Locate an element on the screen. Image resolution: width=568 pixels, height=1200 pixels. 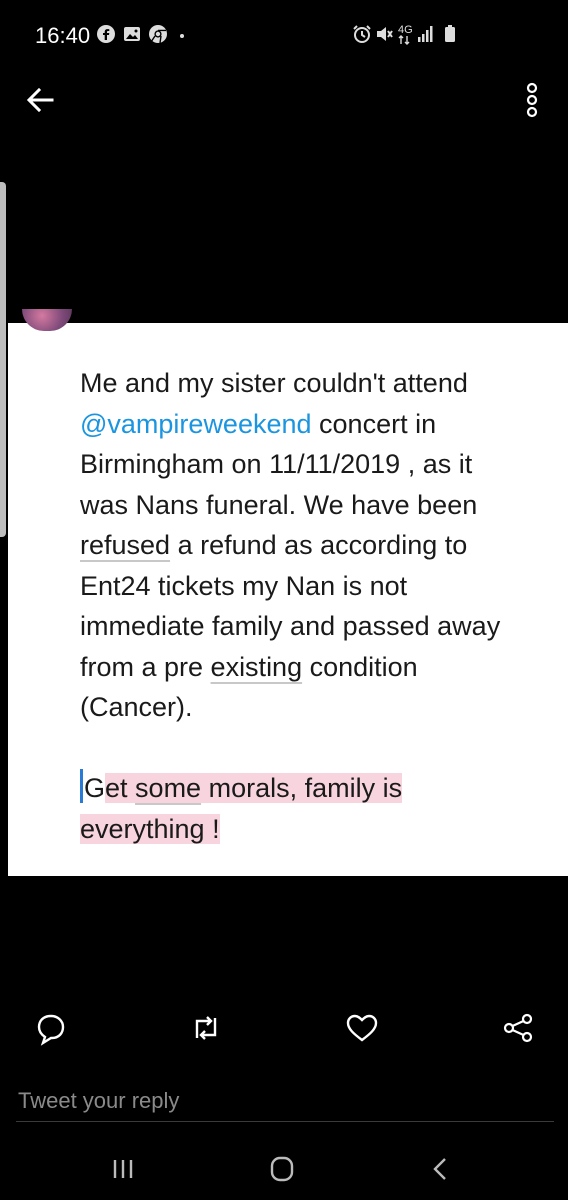
text-cursor is located at coordinates (81, 786).